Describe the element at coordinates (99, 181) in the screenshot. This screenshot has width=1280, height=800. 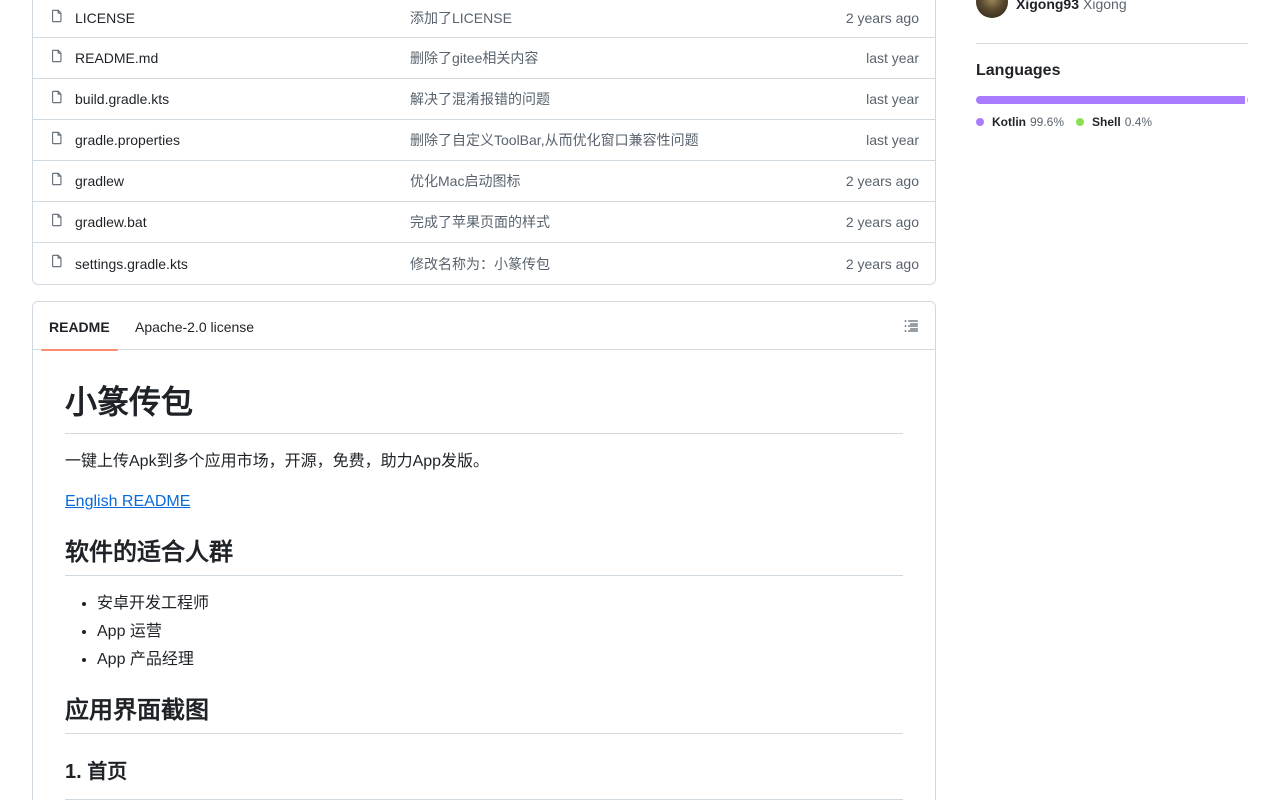
I see `file-name: gradlew` at that location.